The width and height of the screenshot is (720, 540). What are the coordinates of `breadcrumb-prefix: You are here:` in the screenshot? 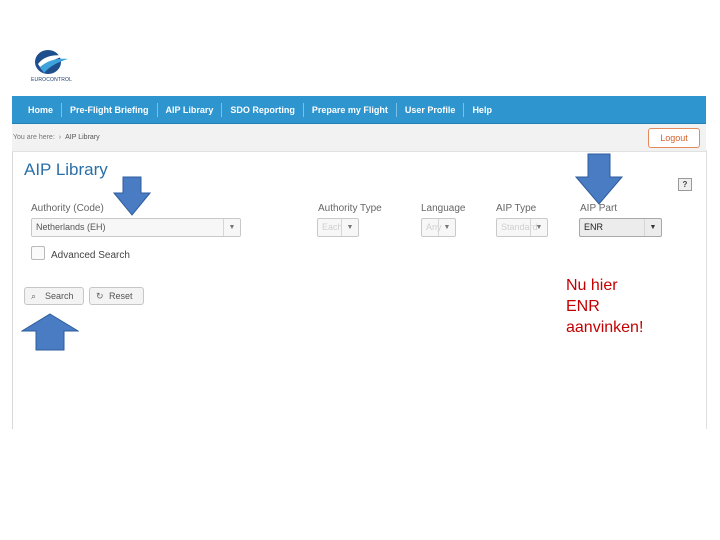 It's located at (34, 137).